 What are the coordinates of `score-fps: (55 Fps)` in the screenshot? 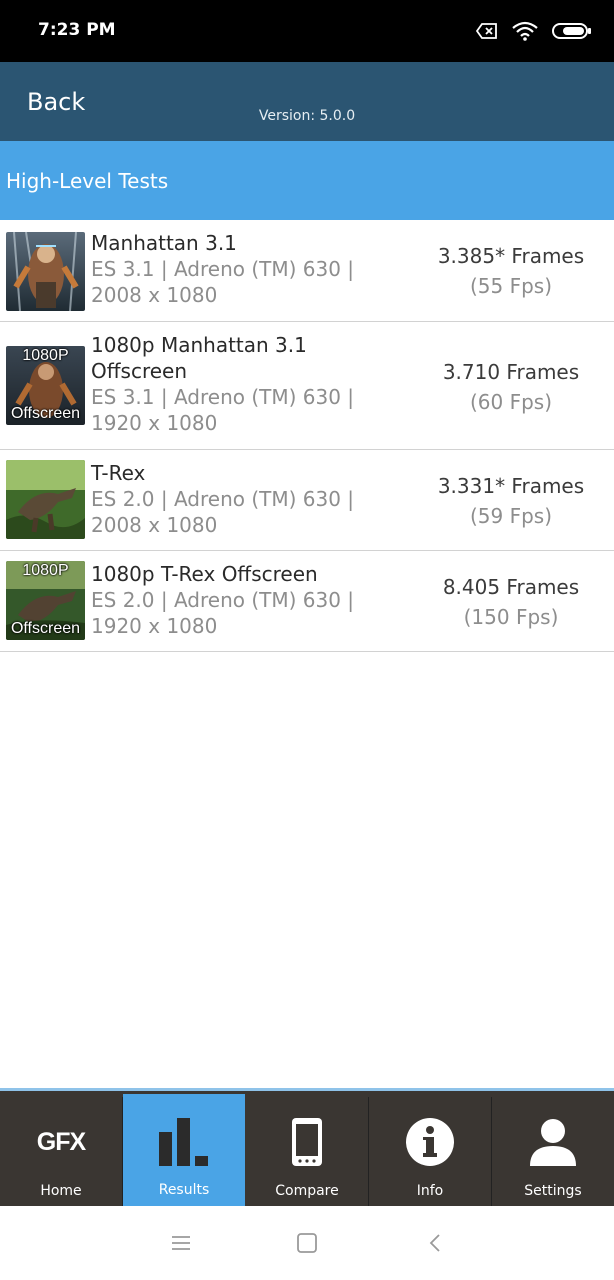 It's located at (511, 286).